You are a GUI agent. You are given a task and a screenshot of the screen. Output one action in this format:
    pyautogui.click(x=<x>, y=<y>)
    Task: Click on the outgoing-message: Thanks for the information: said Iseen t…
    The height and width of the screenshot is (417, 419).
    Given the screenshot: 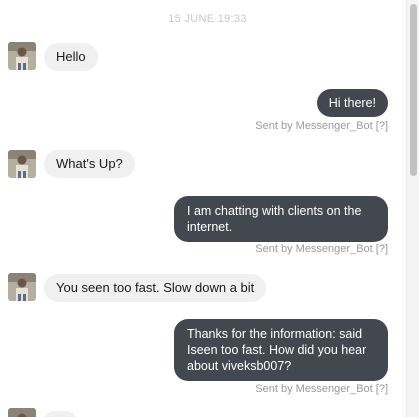 What is the action you would take?
    pyautogui.click(x=281, y=350)
    